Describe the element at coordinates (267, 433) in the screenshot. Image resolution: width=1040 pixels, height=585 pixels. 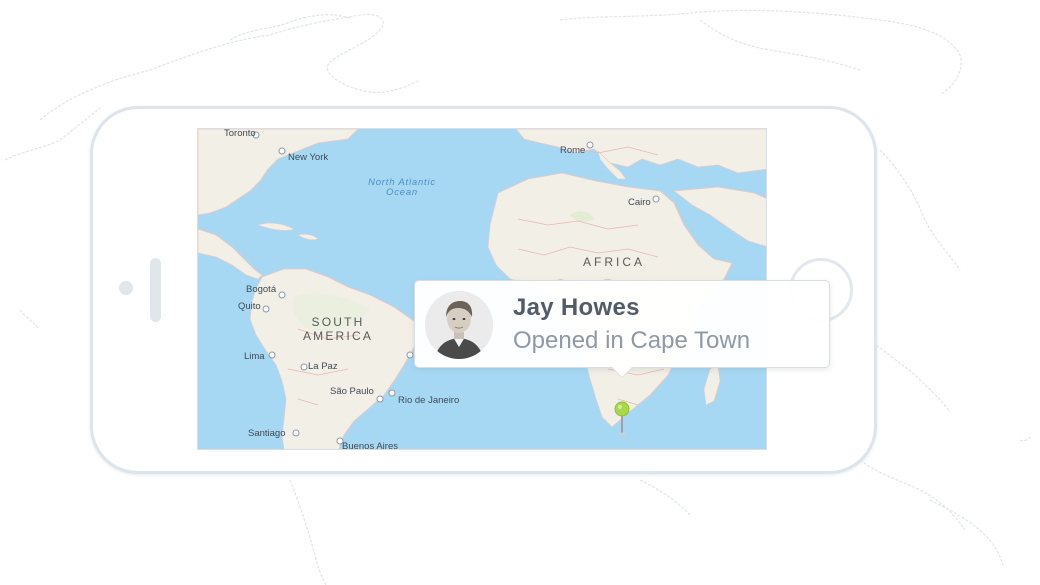
I see `city-label-santiago: Santiago` at that location.